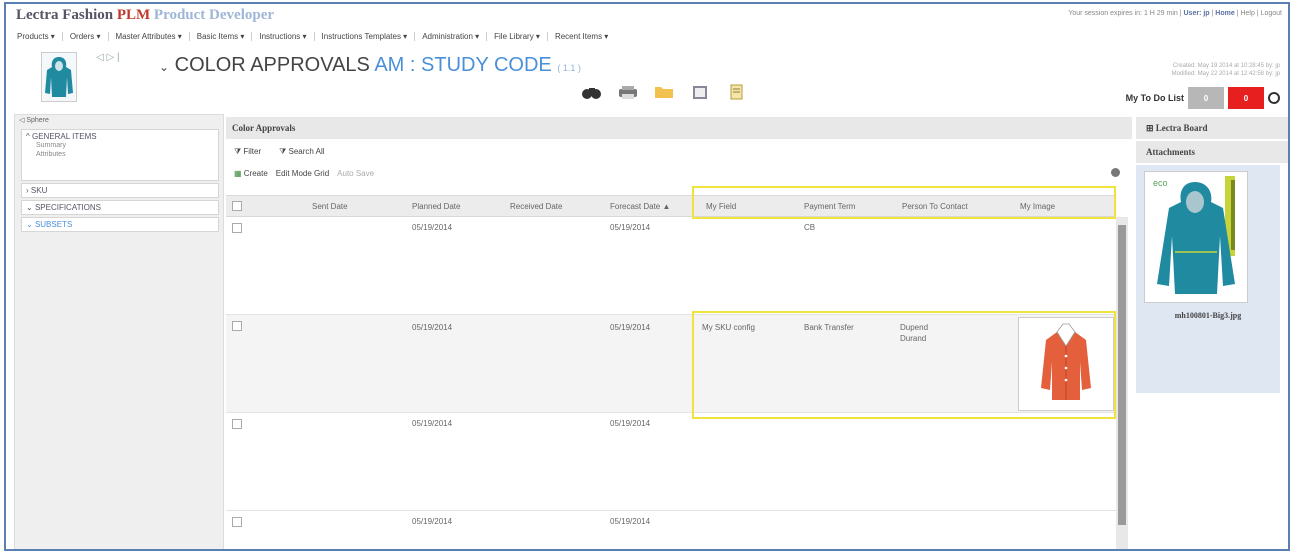 This screenshot has width=1296, height=555. What do you see at coordinates (221, 36) in the screenshot?
I see `menu-basic-items: Basic Items ▾` at bounding box center [221, 36].